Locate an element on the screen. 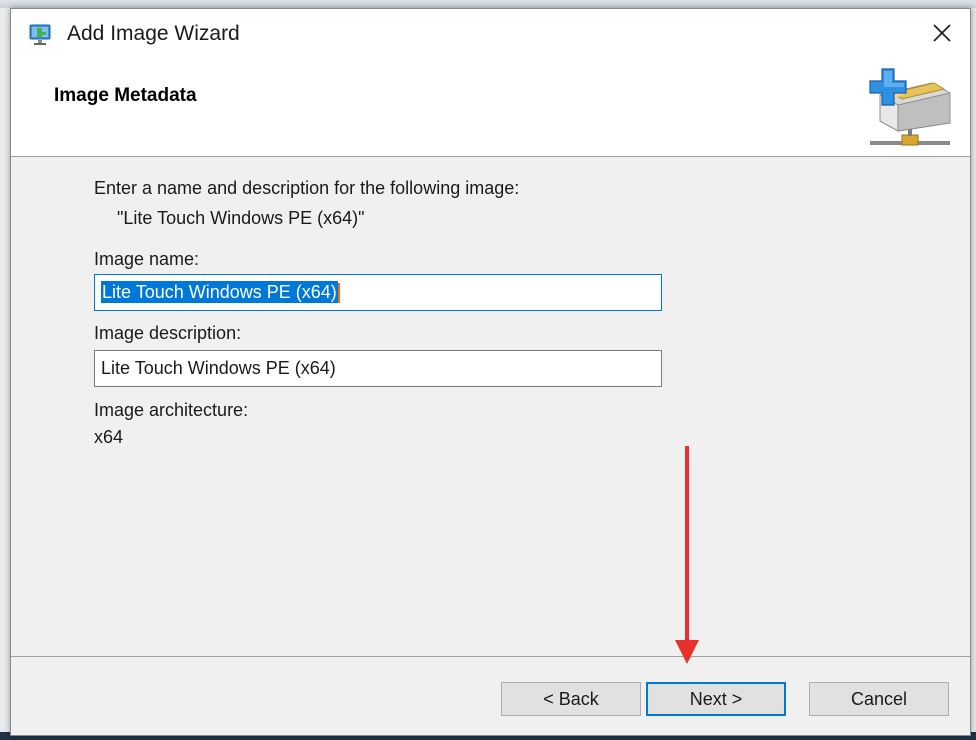  image-name-input: Lite Touch Windows PE (x64) is located at coordinates (378, 292).